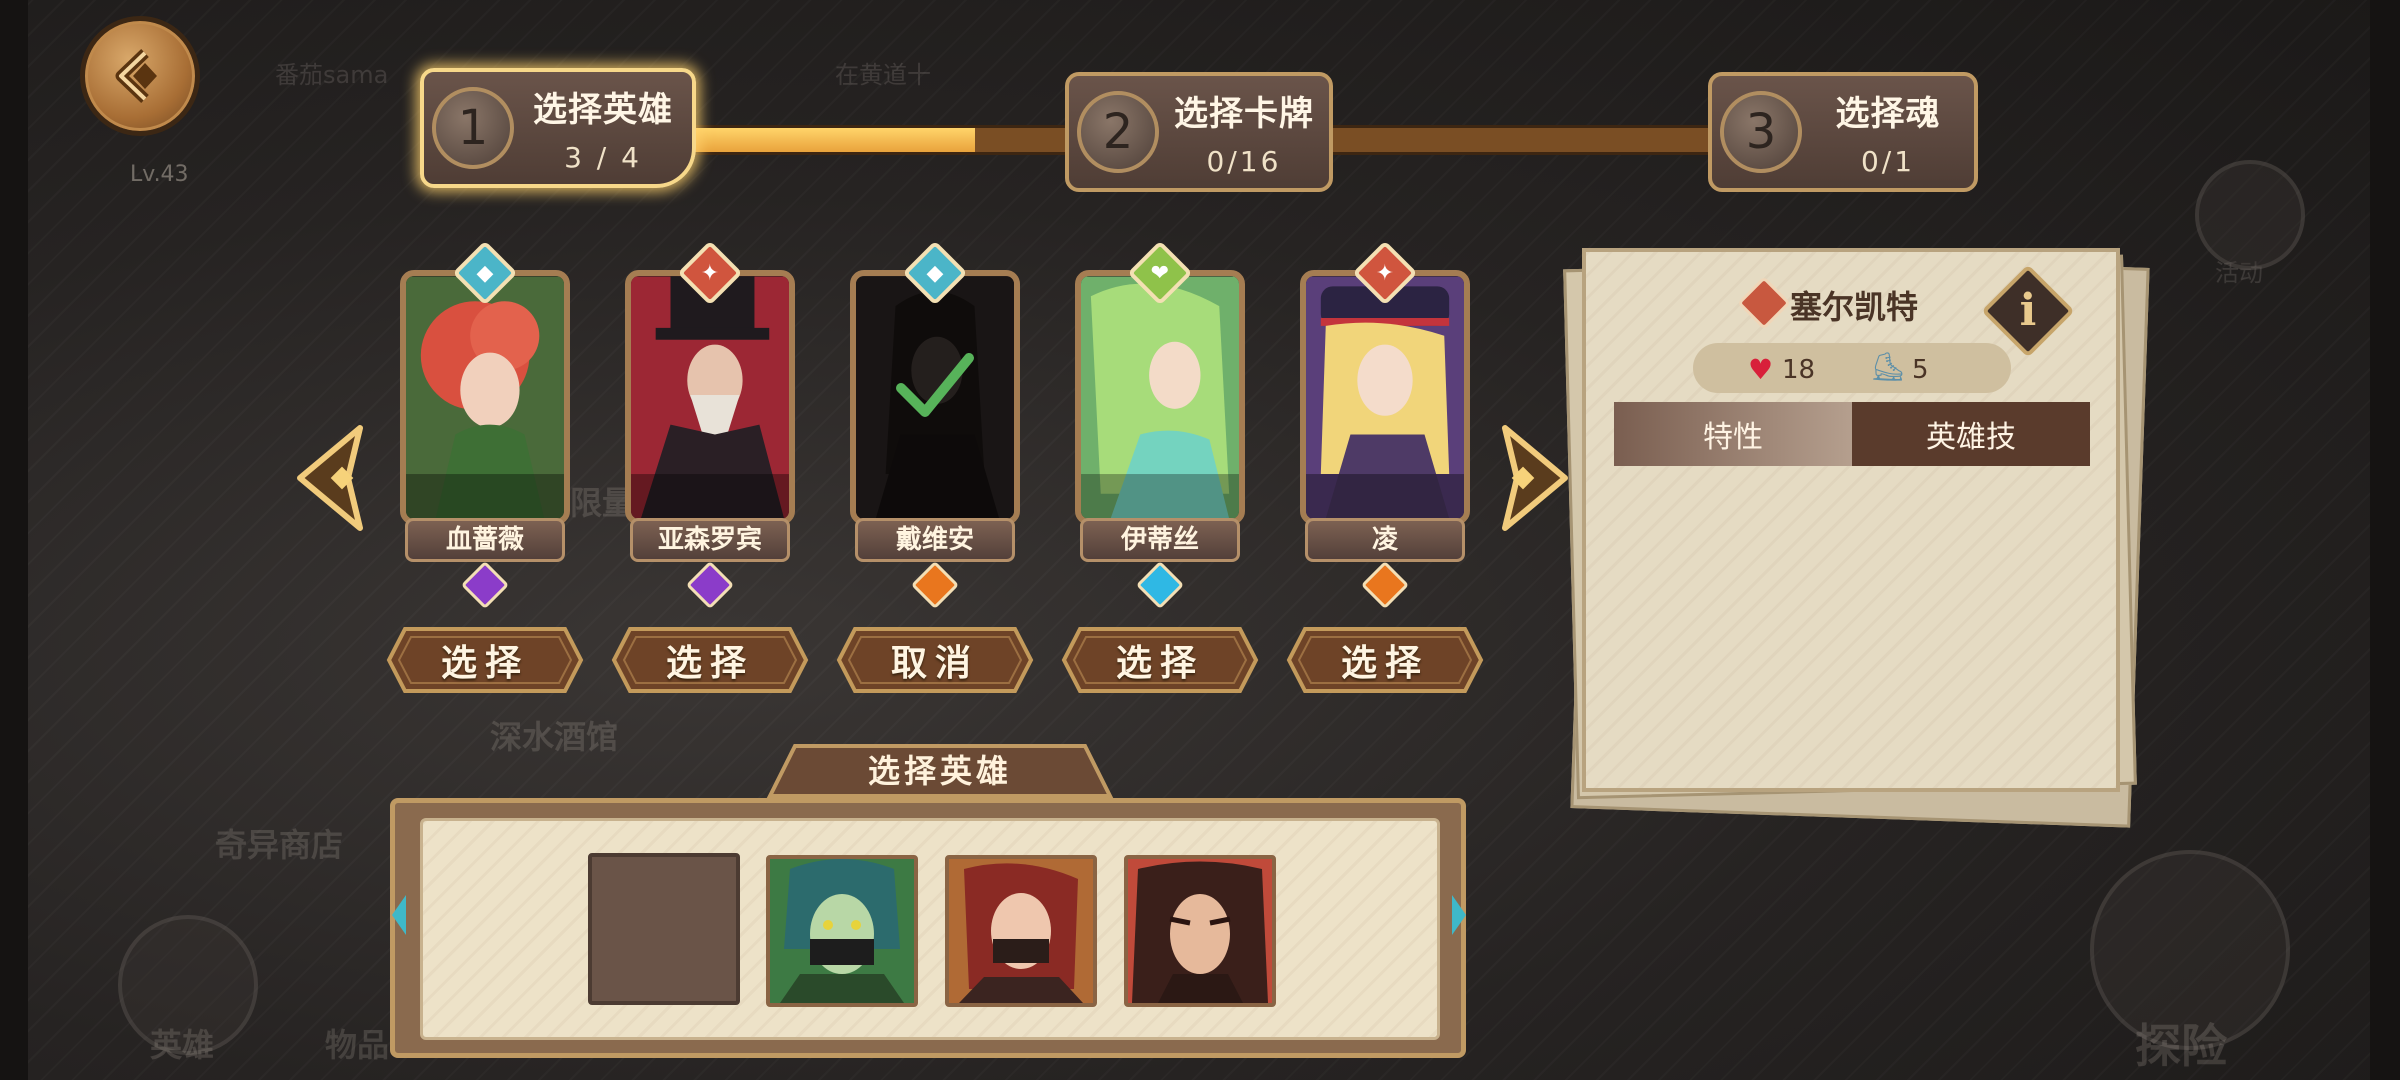 The width and height of the screenshot is (2400, 1080). Describe the element at coordinates (332, 75) in the screenshot. I see `player-name-ghost: 番茄sama` at that location.